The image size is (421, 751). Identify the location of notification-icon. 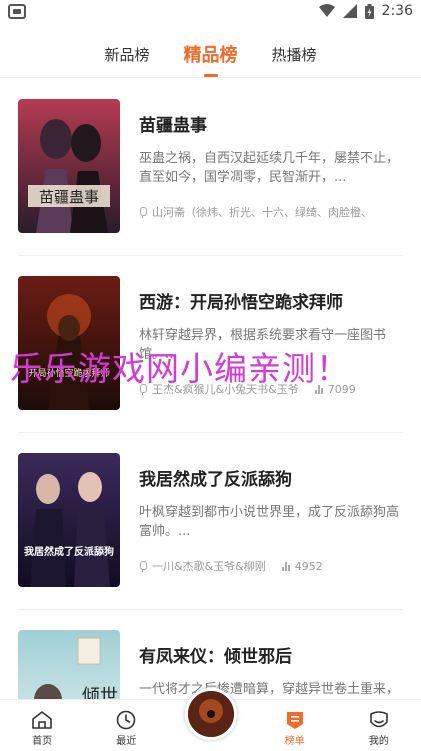
(17, 11).